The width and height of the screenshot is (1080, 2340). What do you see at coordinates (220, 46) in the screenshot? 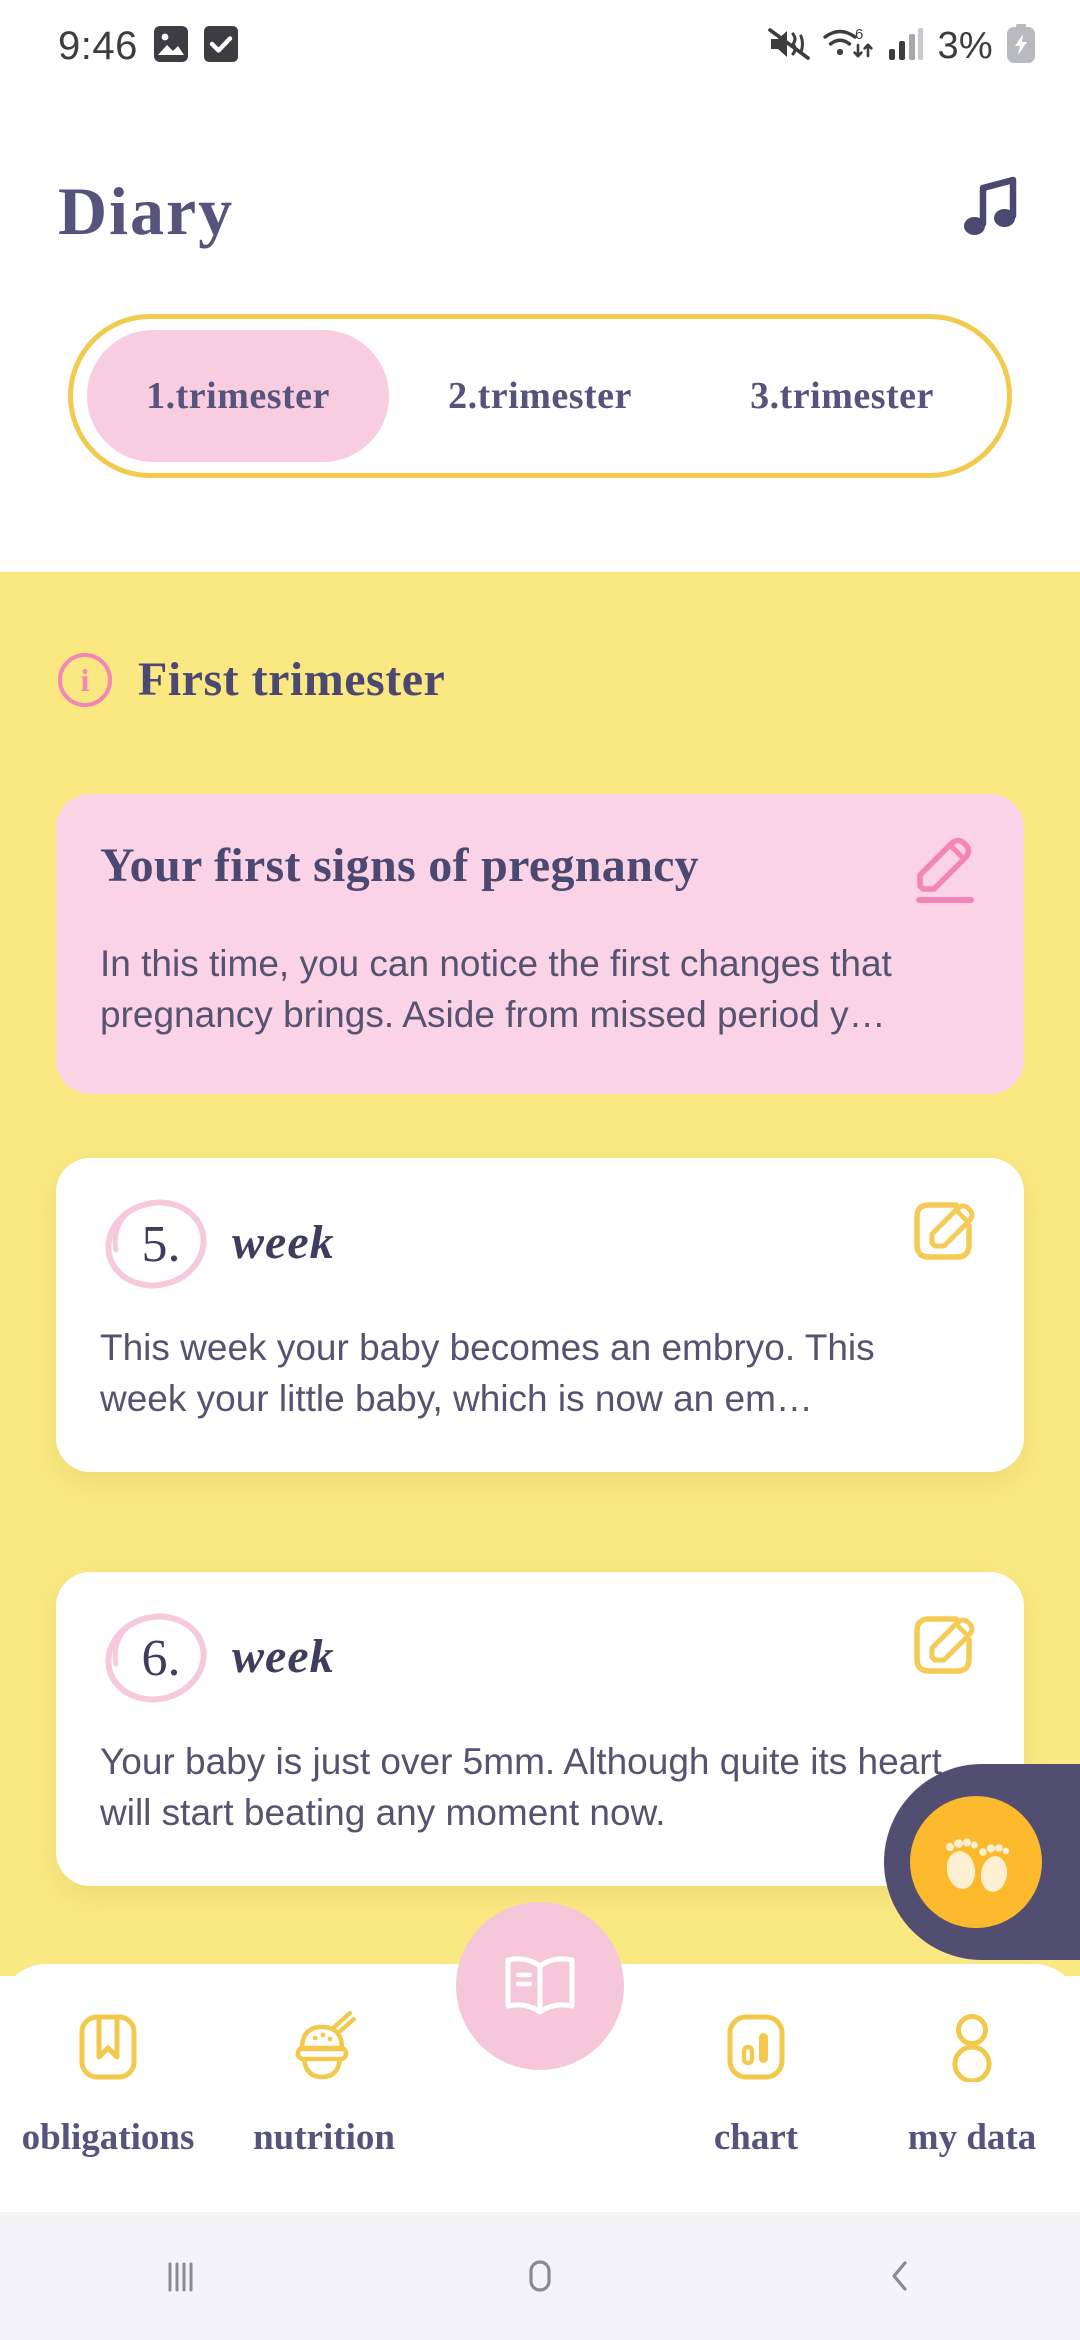
I see `checkbox-checked-icon` at bounding box center [220, 46].